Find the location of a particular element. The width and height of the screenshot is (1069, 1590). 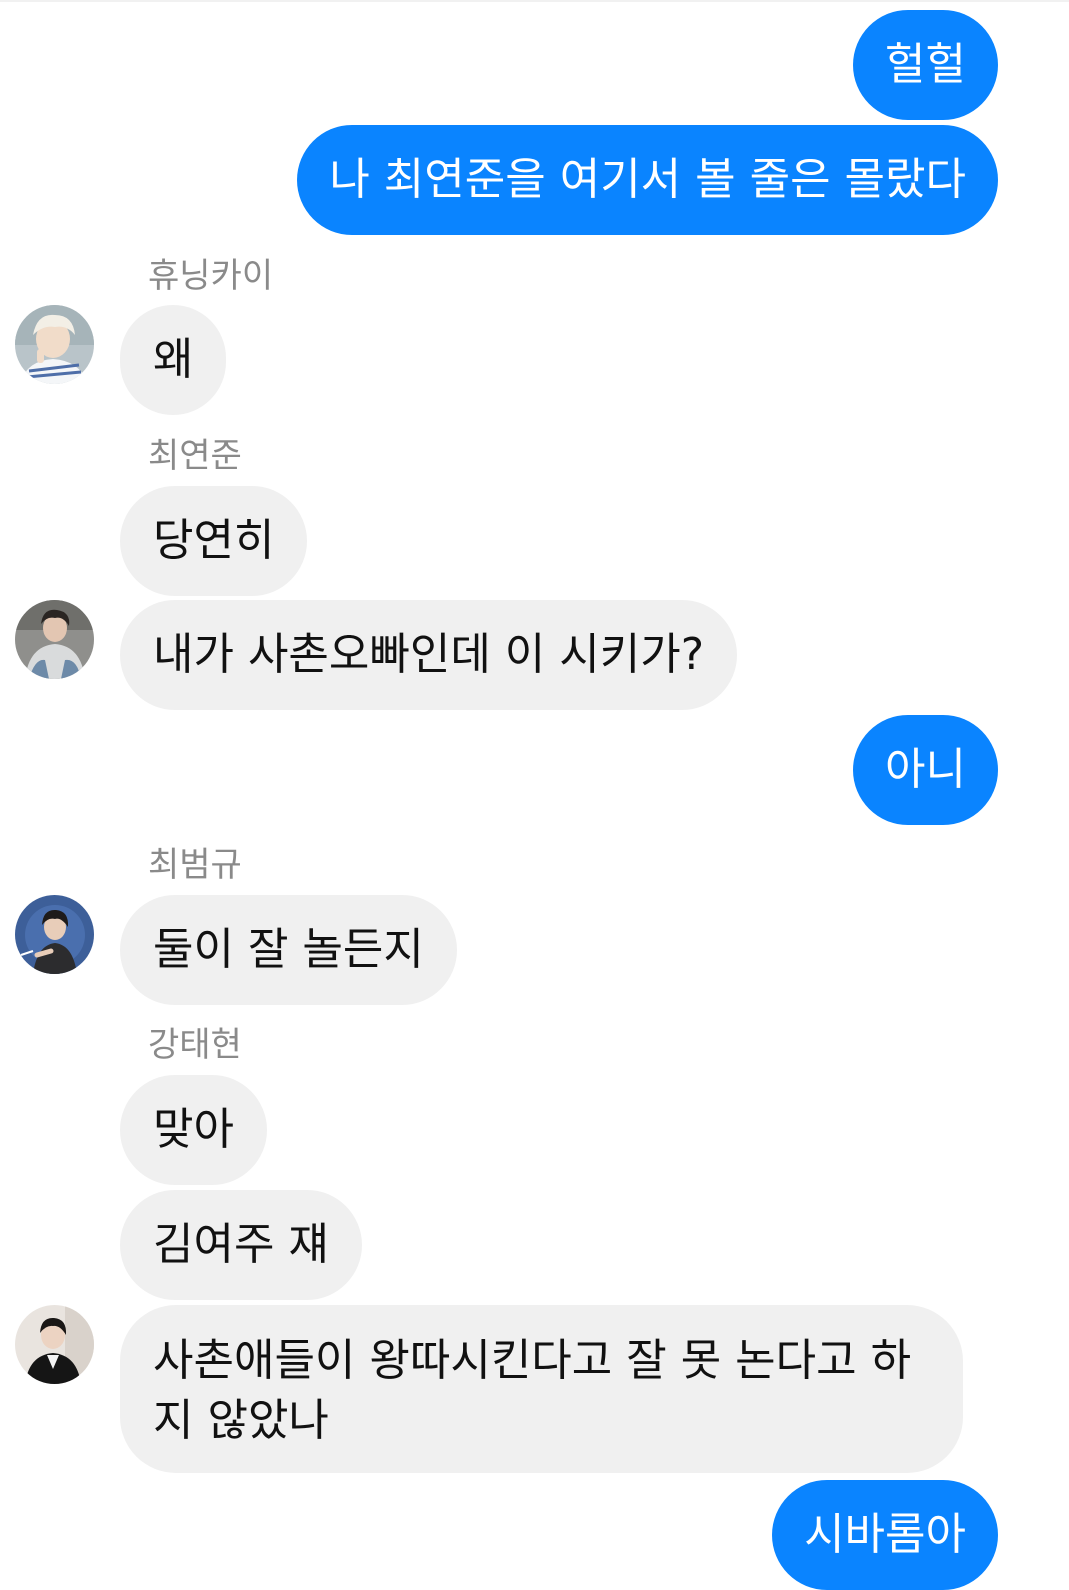

message-text: 헐헐 is located at coordinates (925, 64).